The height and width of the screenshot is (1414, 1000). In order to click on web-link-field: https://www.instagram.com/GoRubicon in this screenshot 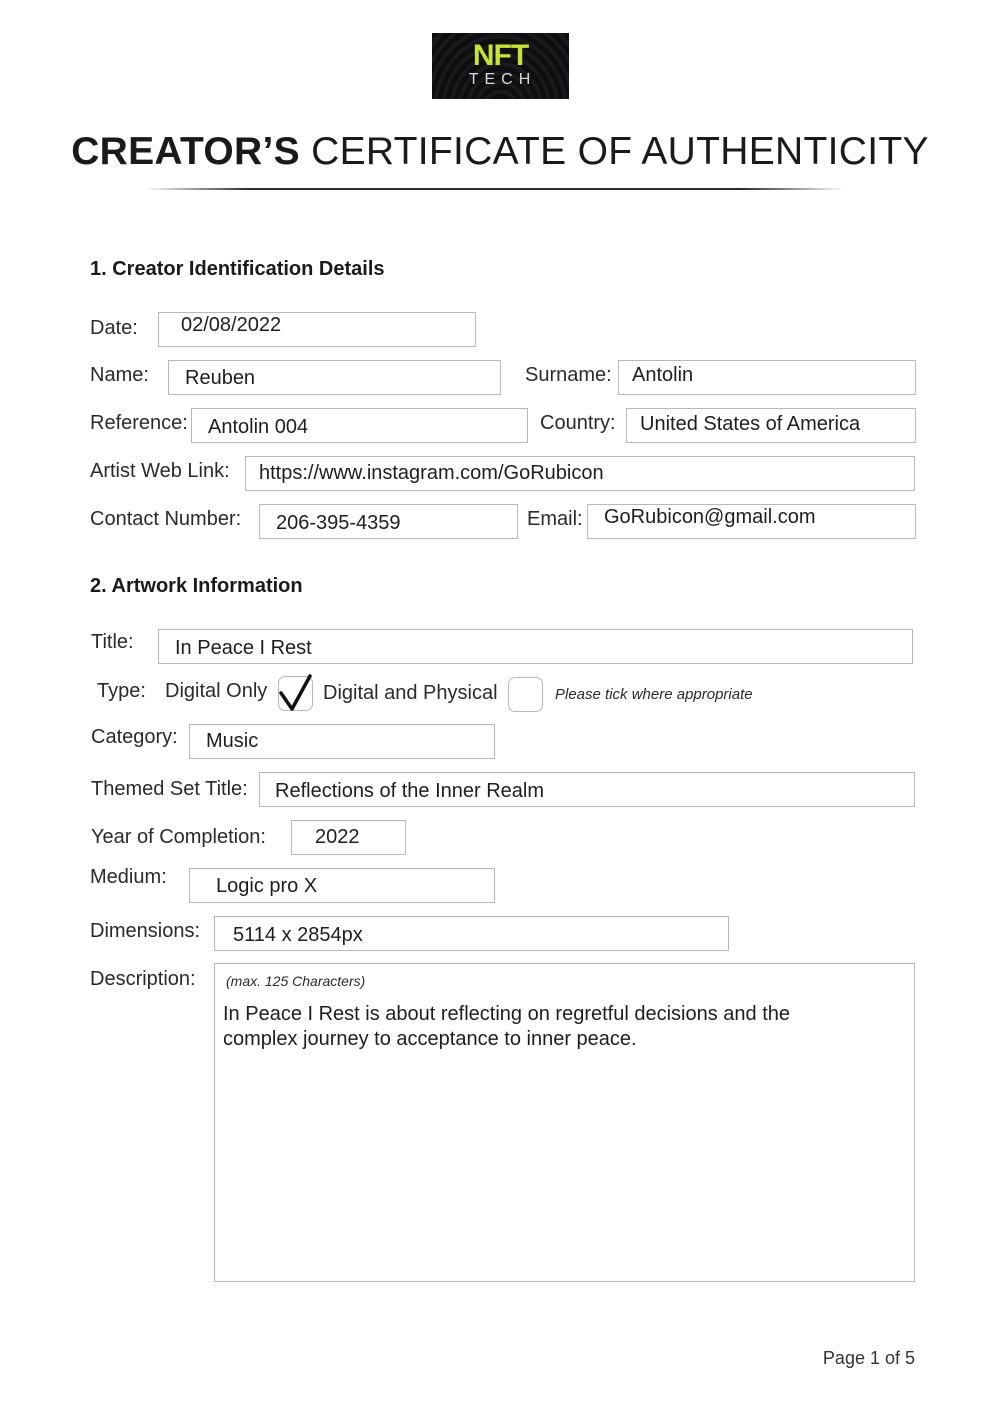, I will do `click(580, 473)`.